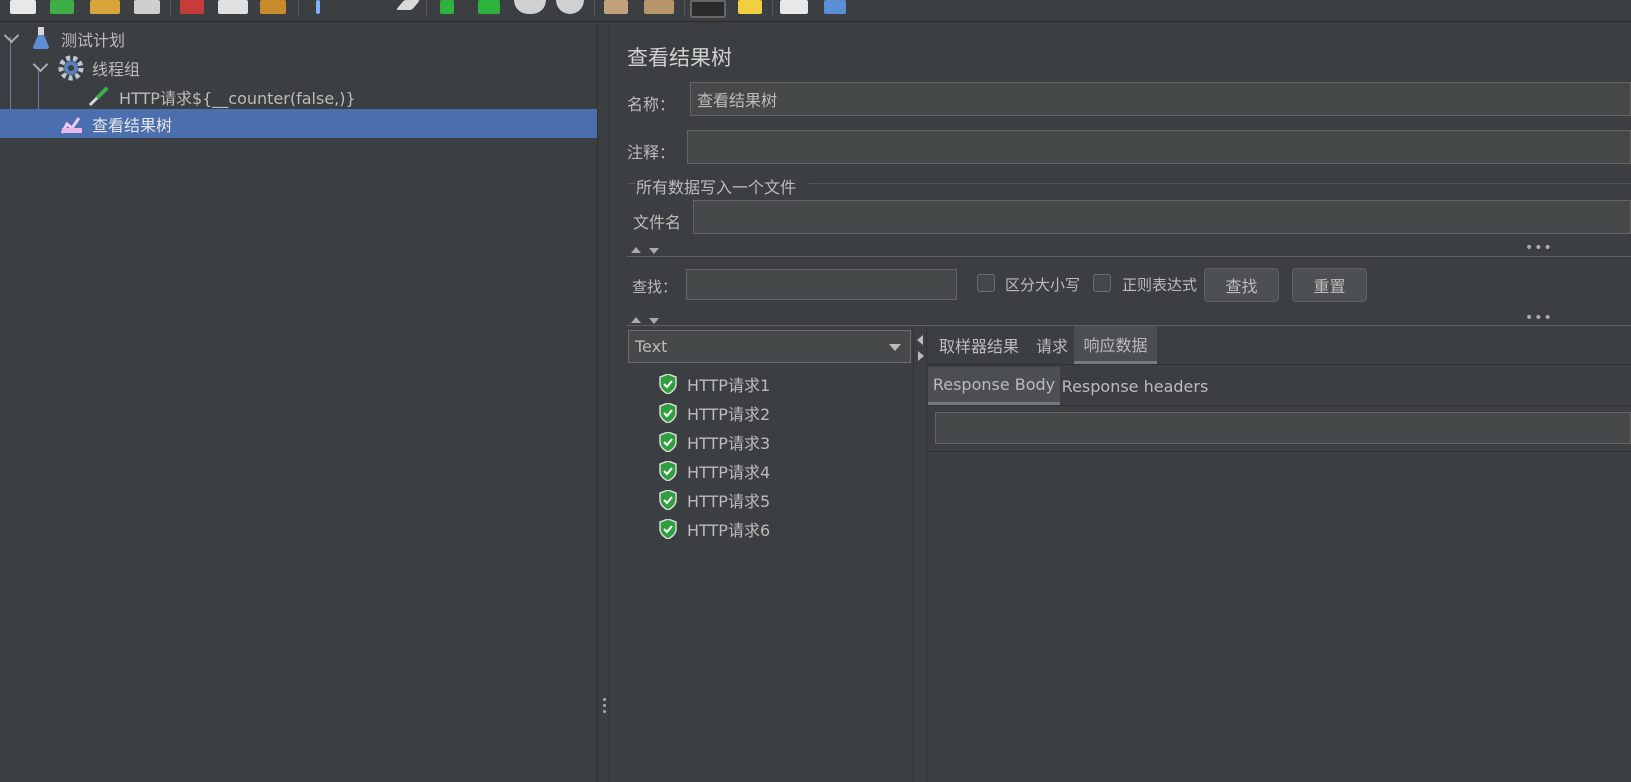 The height and width of the screenshot is (782, 1631). What do you see at coordinates (729, 443) in the screenshot?
I see `result-label: HTTP请求3` at bounding box center [729, 443].